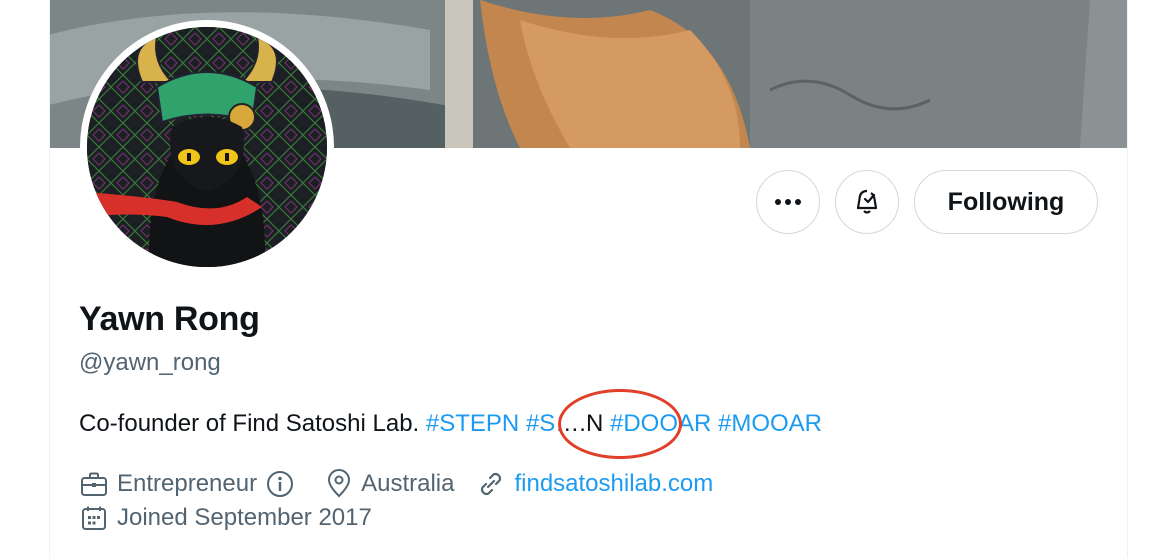 Image resolution: width=1172 pixels, height=558 pixels. I want to click on notifications-button, so click(867, 202).